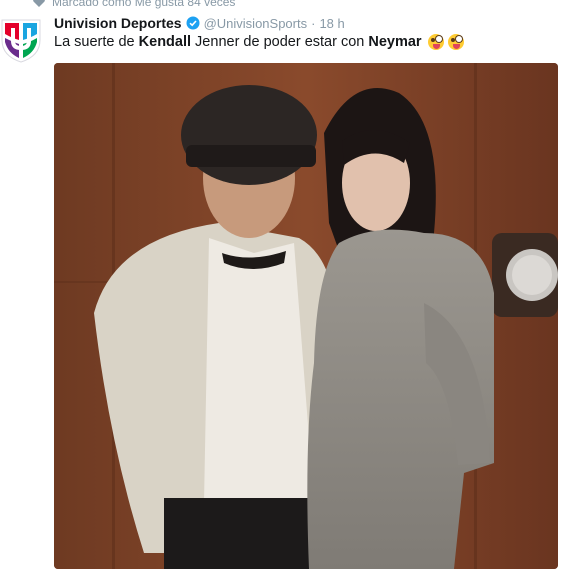 This screenshot has height=573, width=567. I want to click on univision-logo-avatar, so click(21, 39).